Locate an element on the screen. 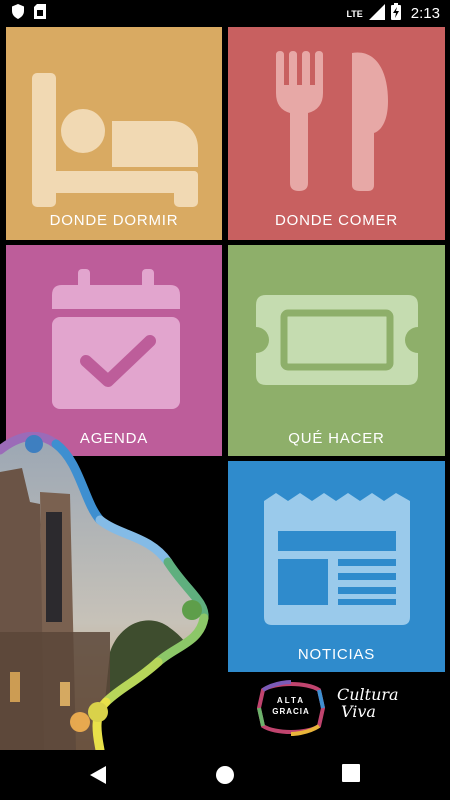 The height and width of the screenshot is (800, 450). shield-icon is located at coordinates (18, 14).